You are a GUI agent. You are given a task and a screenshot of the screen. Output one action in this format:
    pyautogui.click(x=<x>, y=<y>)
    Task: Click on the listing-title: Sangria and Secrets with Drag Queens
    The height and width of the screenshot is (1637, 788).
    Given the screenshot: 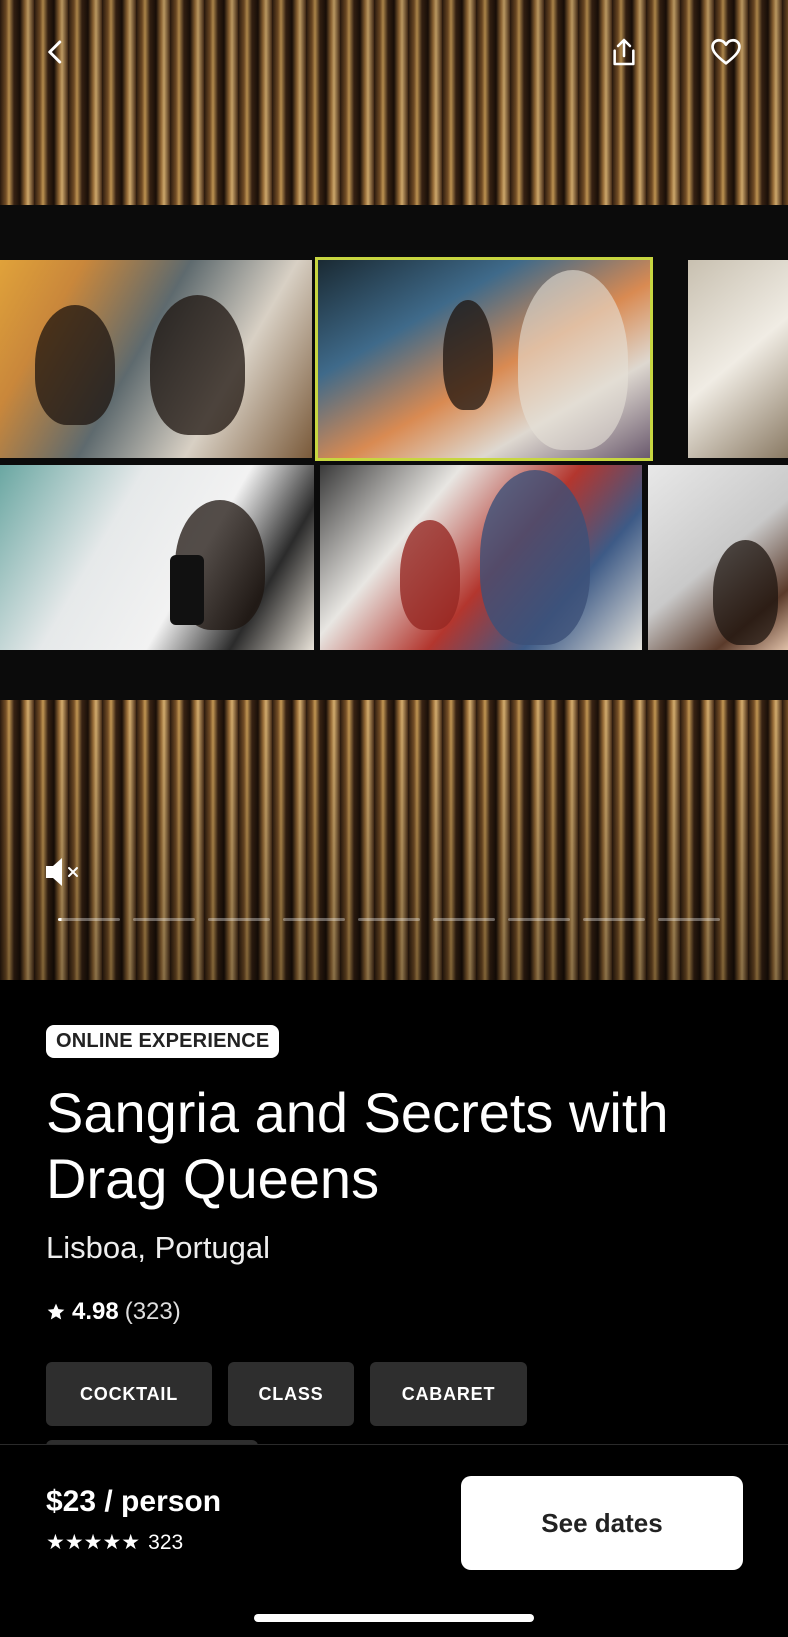 What is the action you would take?
    pyautogui.click(x=357, y=1145)
    